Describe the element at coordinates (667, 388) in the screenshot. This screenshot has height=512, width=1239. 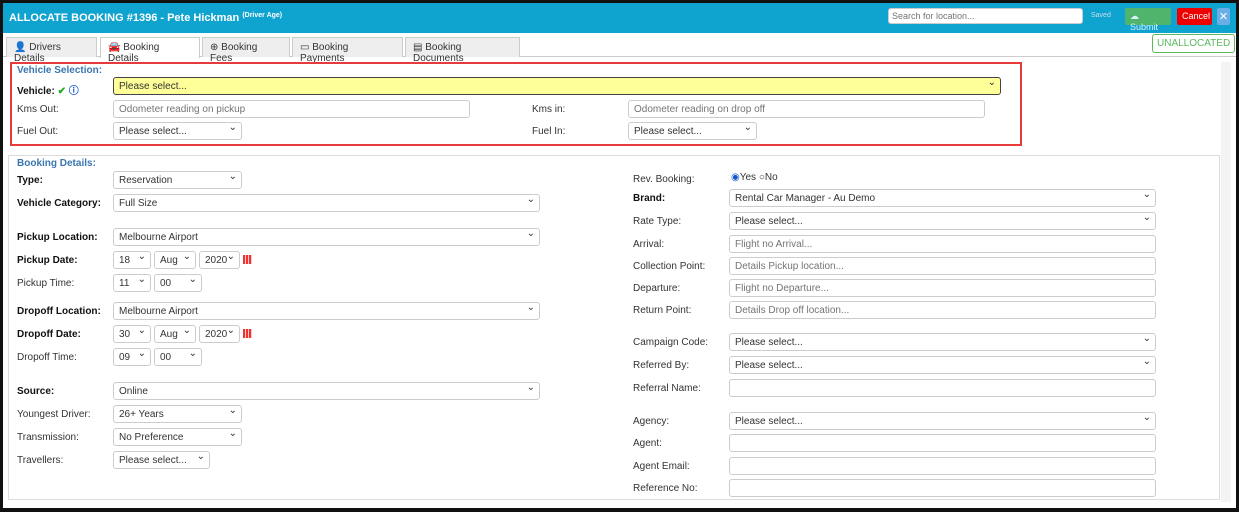
I see `referral-name-label: Referral Name:` at that location.